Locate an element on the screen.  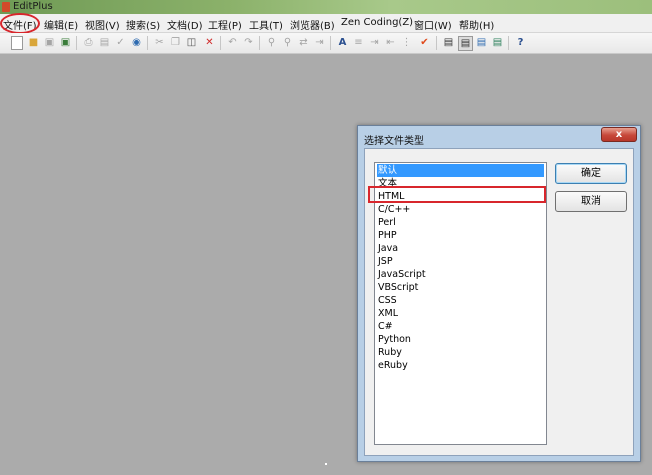
list-item: Python is located at coordinates (460, 339).